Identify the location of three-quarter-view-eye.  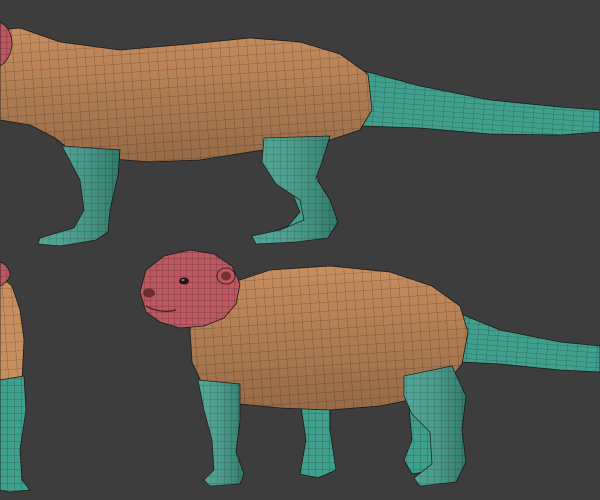
(184, 281).